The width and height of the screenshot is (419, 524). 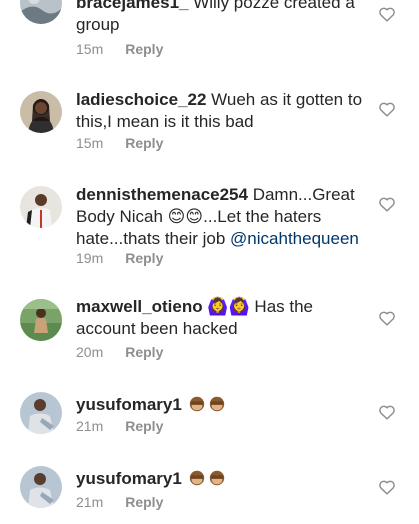 What do you see at coordinates (162, 194) in the screenshot?
I see `comment-username: dennisthemenace254` at bounding box center [162, 194].